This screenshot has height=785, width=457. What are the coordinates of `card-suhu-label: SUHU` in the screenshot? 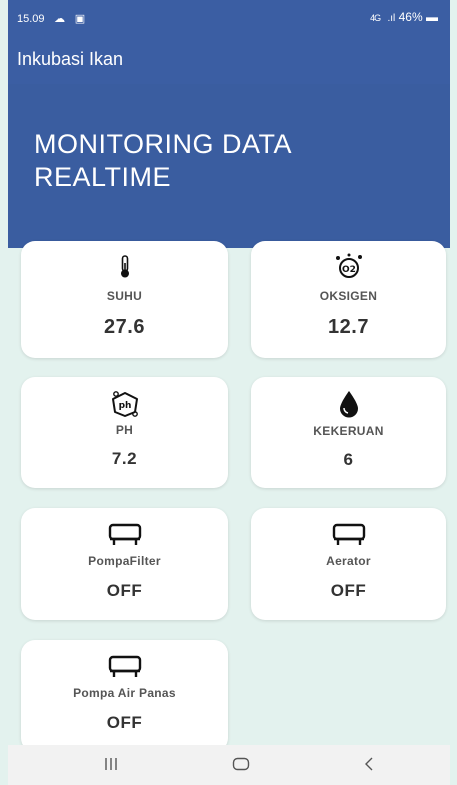 It's located at (124, 296).